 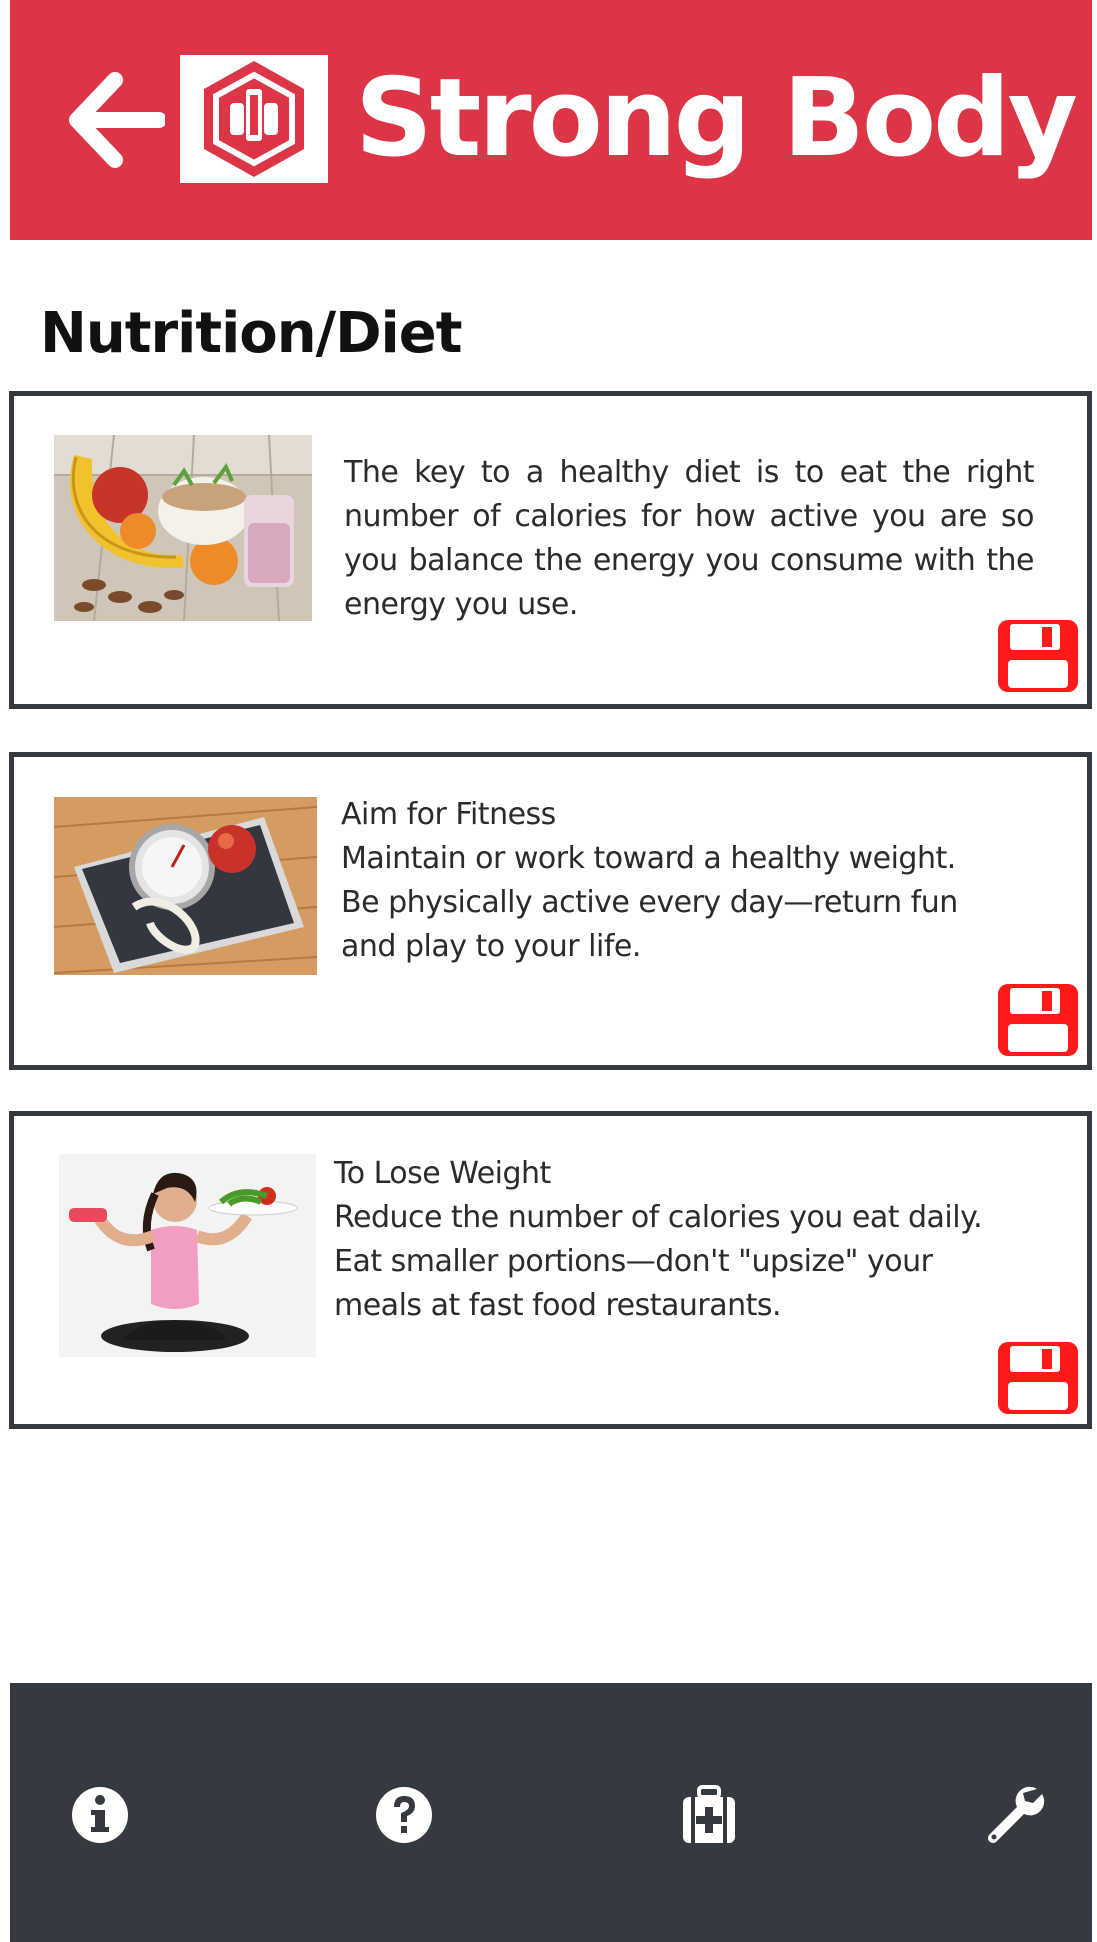 What do you see at coordinates (491, 946) in the screenshot?
I see `card-line: and play to your life.` at bounding box center [491, 946].